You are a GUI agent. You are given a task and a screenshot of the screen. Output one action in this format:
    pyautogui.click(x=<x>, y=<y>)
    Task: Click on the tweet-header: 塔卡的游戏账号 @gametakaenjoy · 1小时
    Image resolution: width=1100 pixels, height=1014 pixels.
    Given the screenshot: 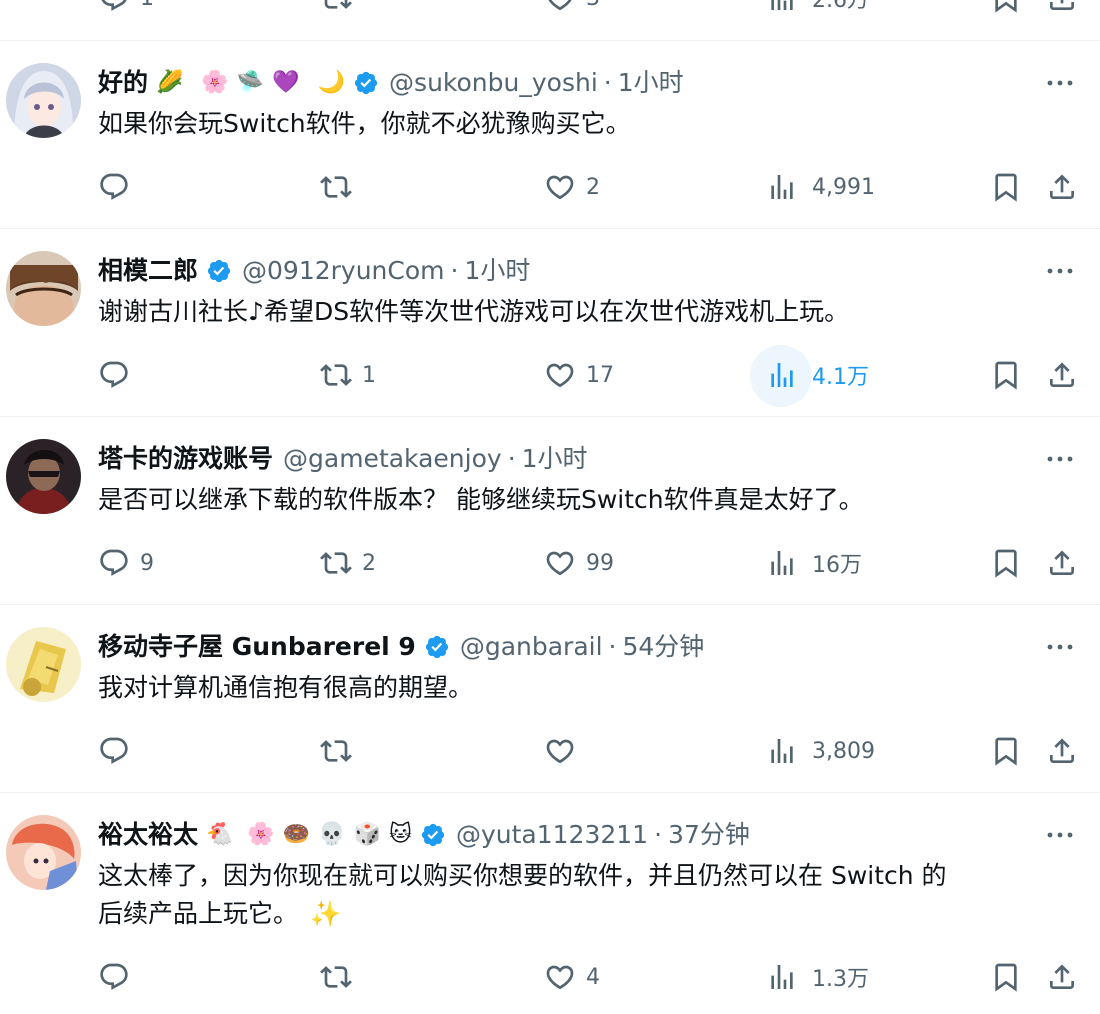 What is the action you would take?
    pyautogui.click(x=343, y=459)
    